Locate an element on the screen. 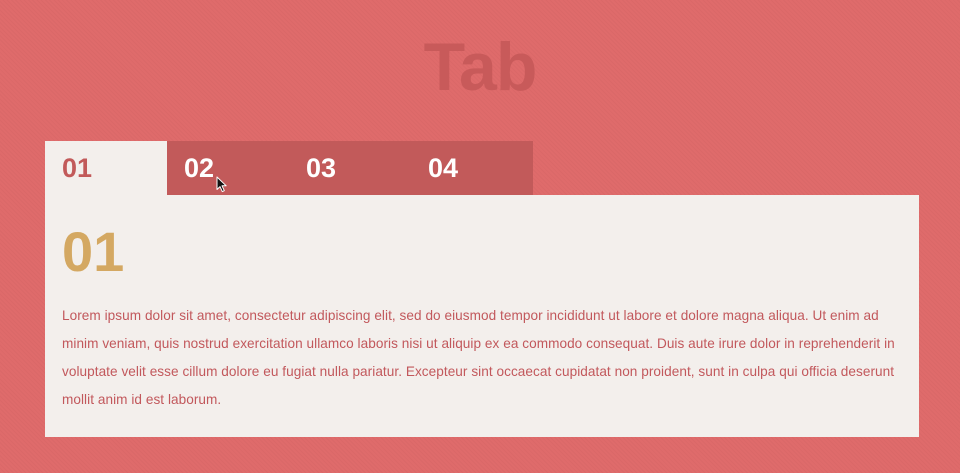 The width and height of the screenshot is (960, 473). page-title: Tab is located at coordinates (480, 67).